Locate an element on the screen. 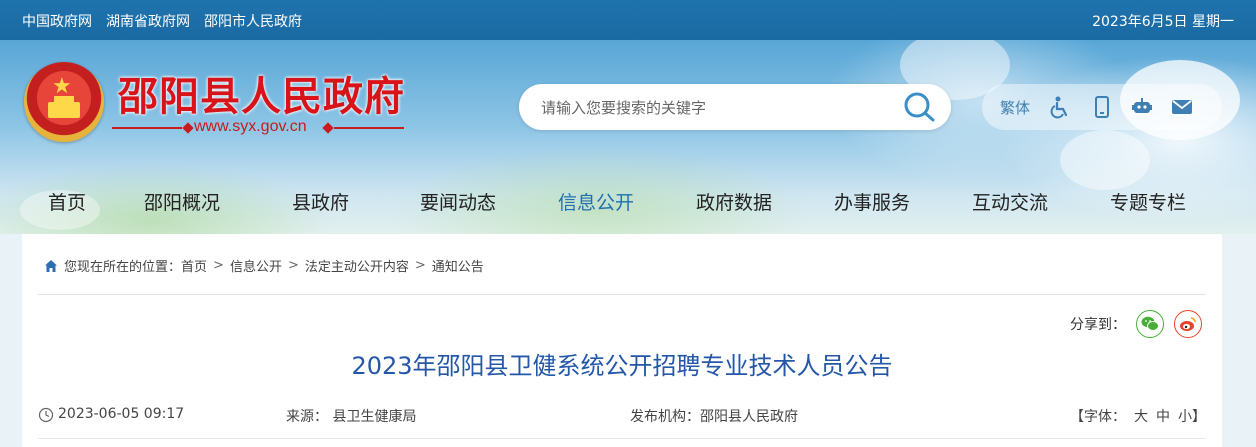 This screenshot has width=1256, height=447. top-links: 中国政府网 湖南省政府网 邵阳市人民政府 is located at coordinates (162, 21).